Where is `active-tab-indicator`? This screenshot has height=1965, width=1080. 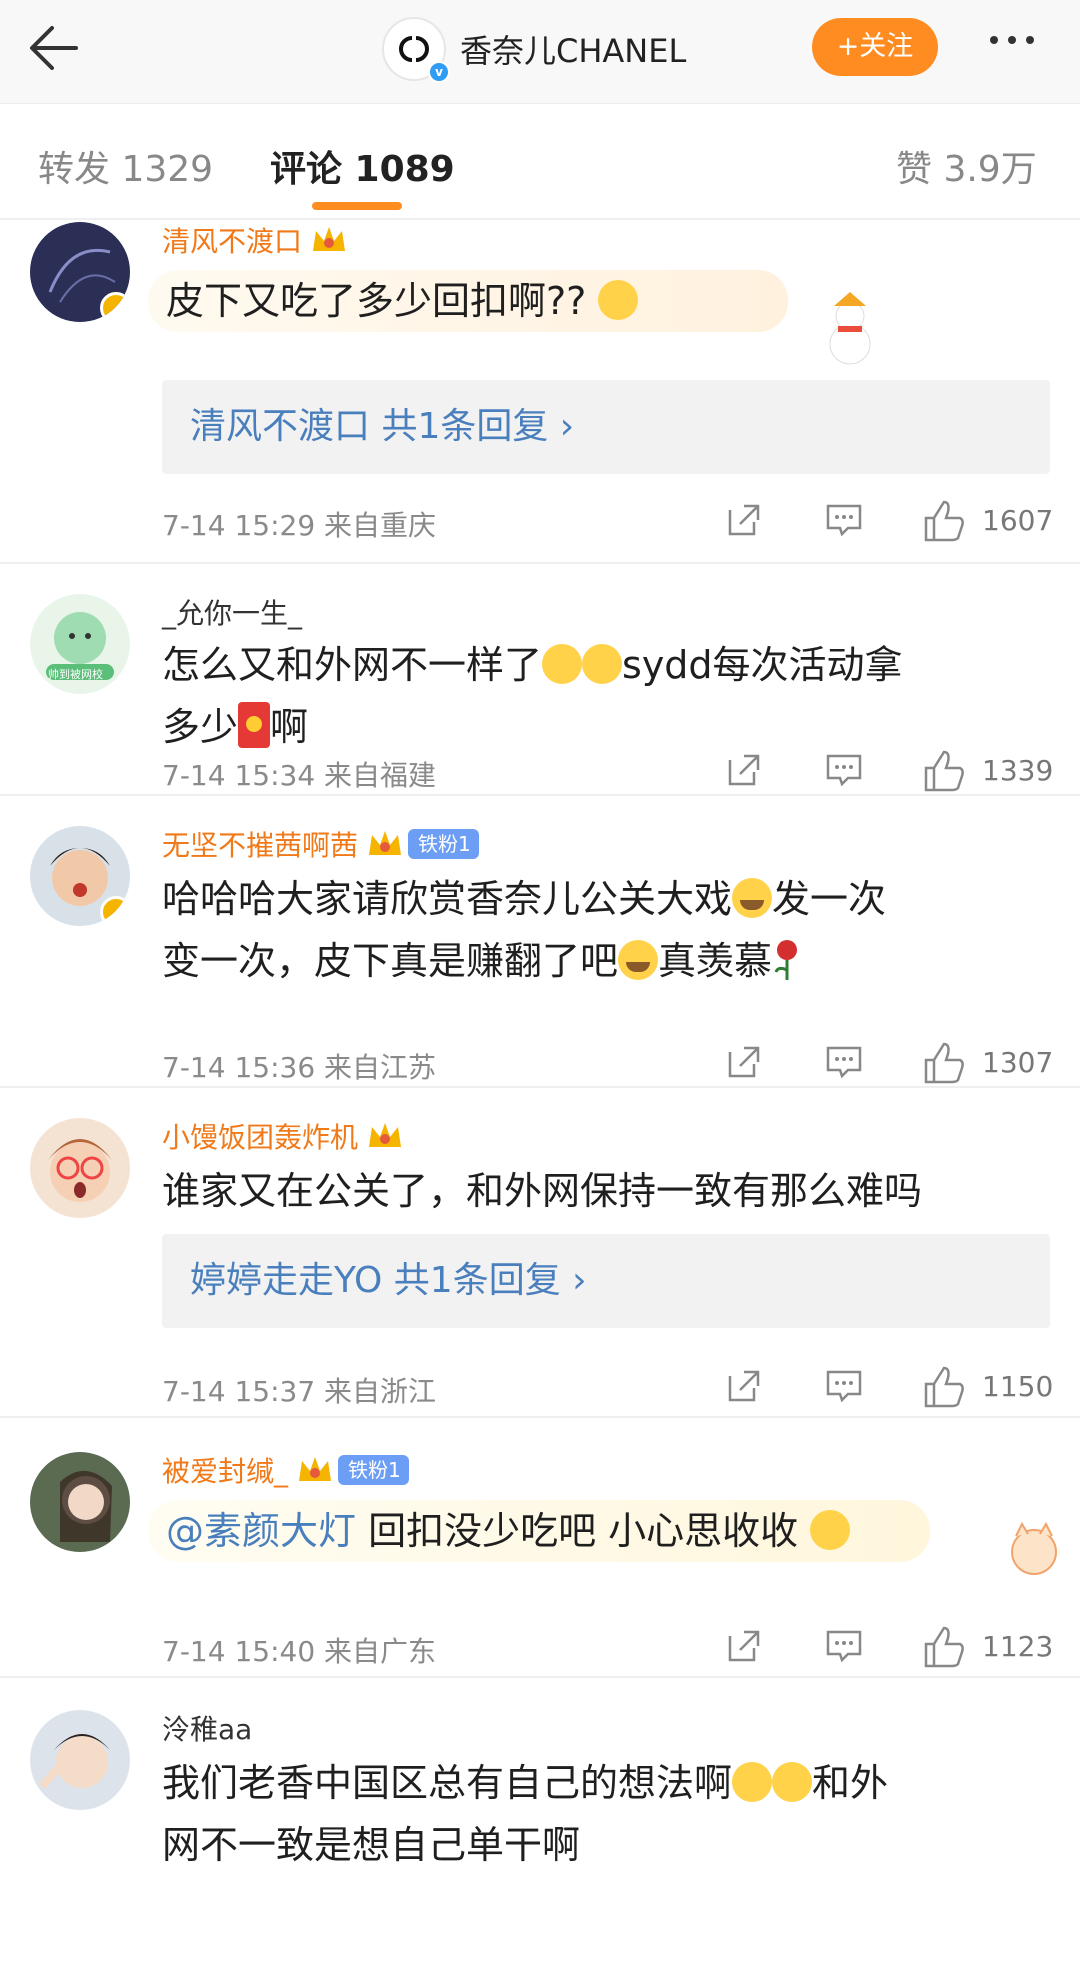 active-tab-indicator is located at coordinates (357, 206).